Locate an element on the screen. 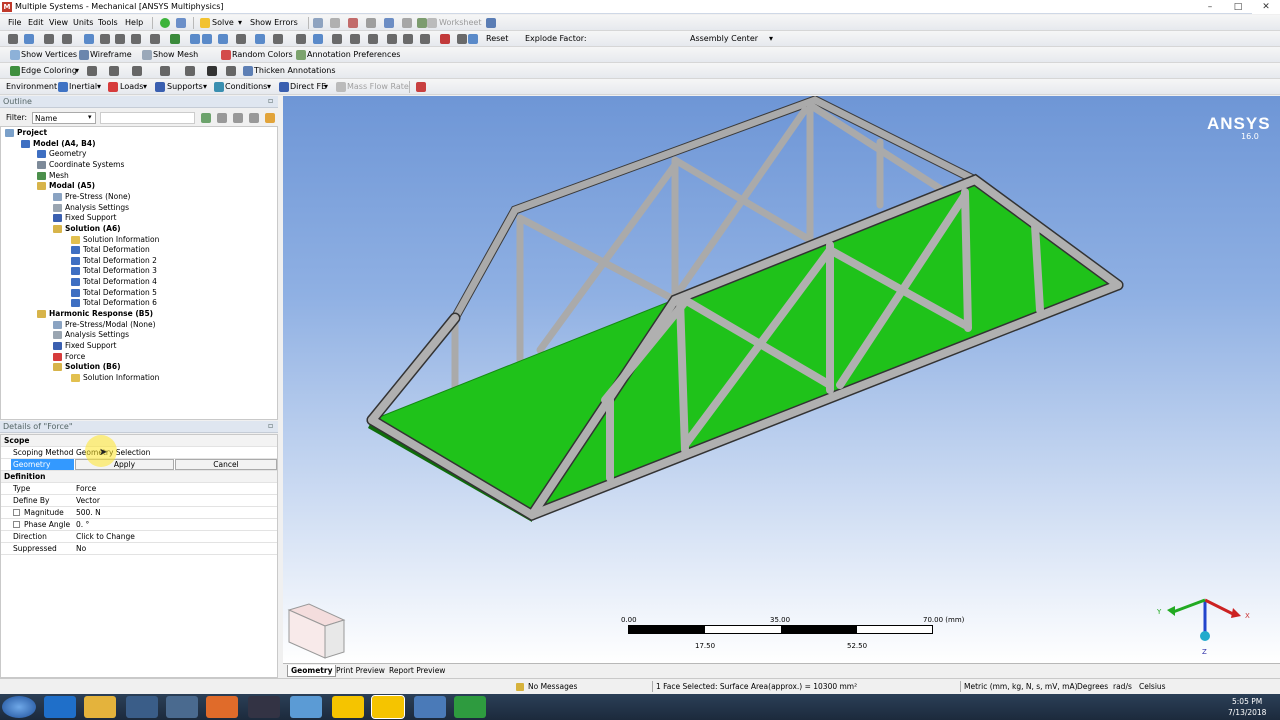 The height and width of the screenshot is (720, 1280). random-colors-button: Random Colors is located at coordinates (262, 55).